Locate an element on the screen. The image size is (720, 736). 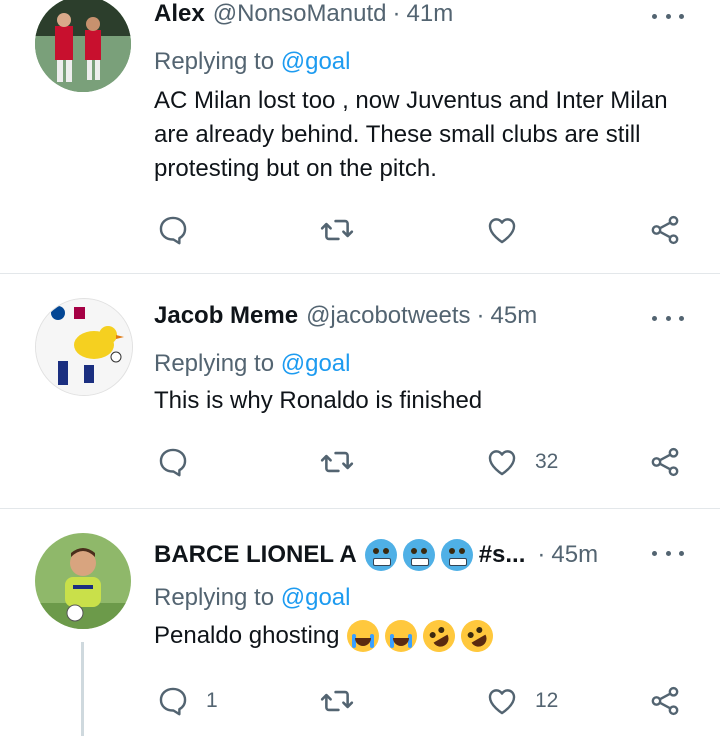
tweet-actions: 32 is located at coordinates (424, 462).